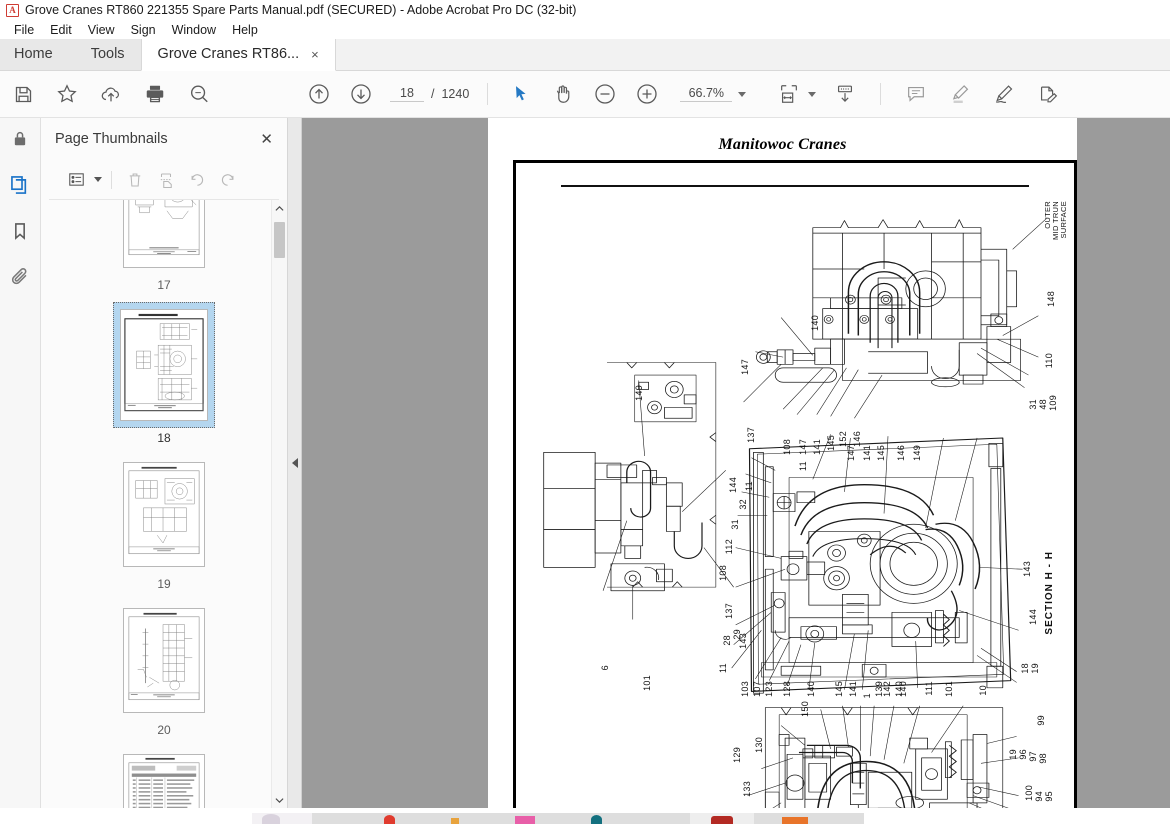  What do you see at coordinates (733, 485) in the screenshot?
I see `callout-144-a: 144` at bounding box center [733, 485].